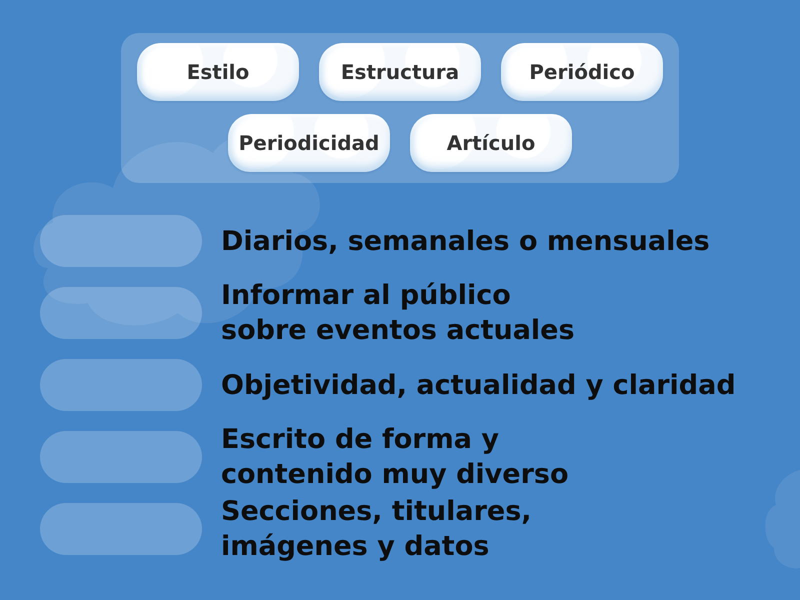 This screenshot has height=600, width=800. Describe the element at coordinates (400, 72) in the screenshot. I see `word-tile: Estructura` at that location.